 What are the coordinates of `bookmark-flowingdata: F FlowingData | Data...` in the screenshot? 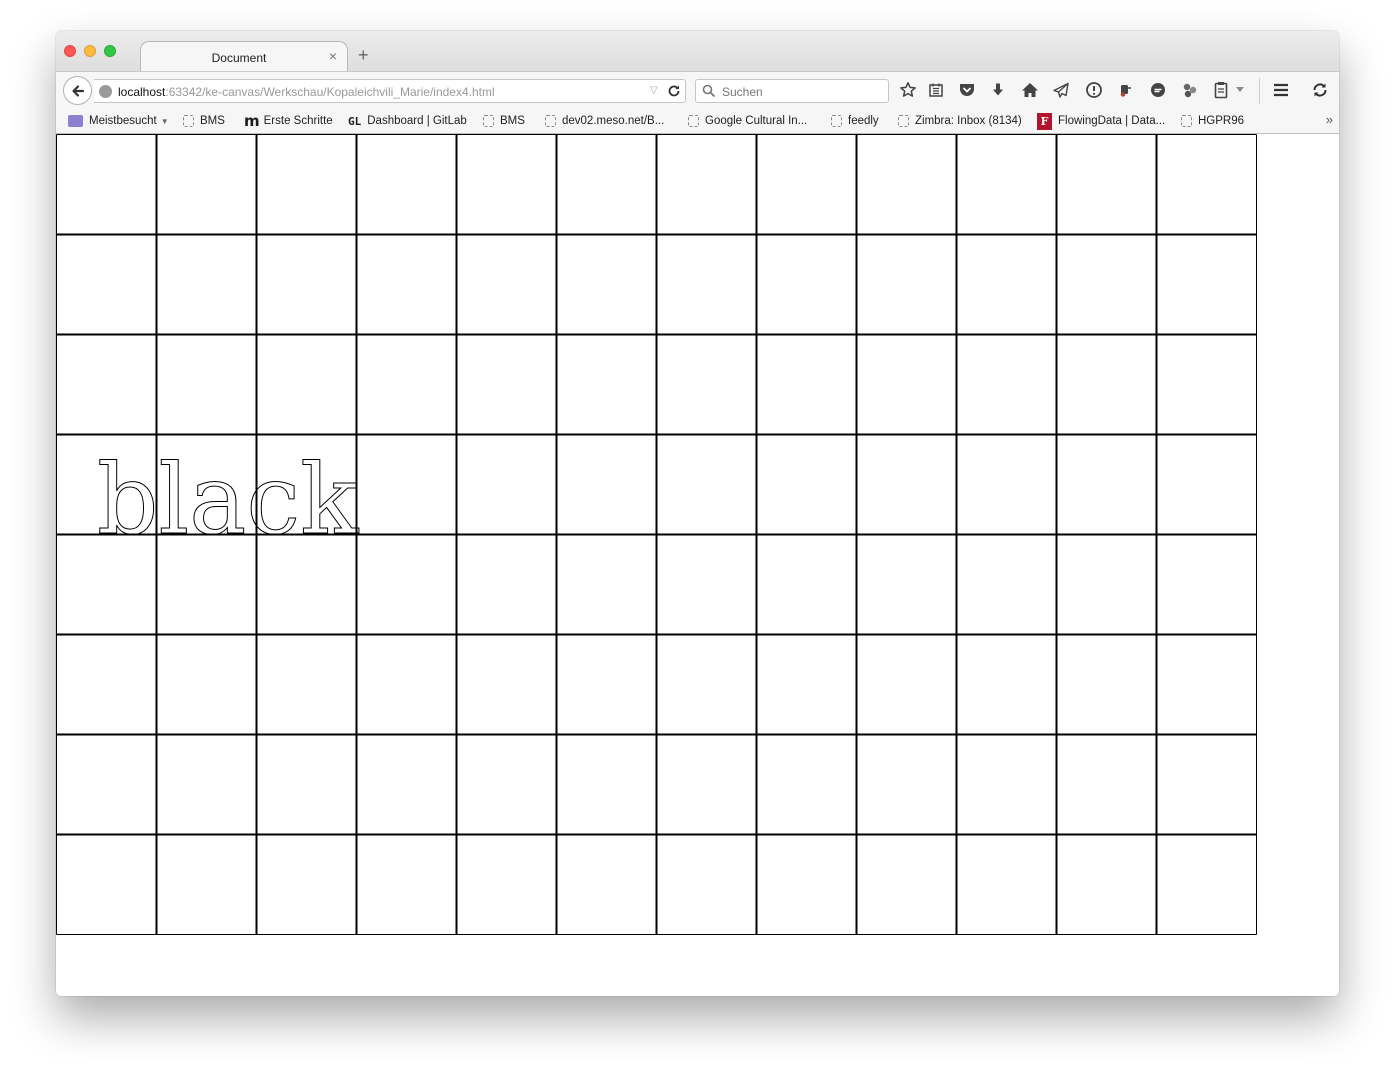 It's located at (1101, 121).